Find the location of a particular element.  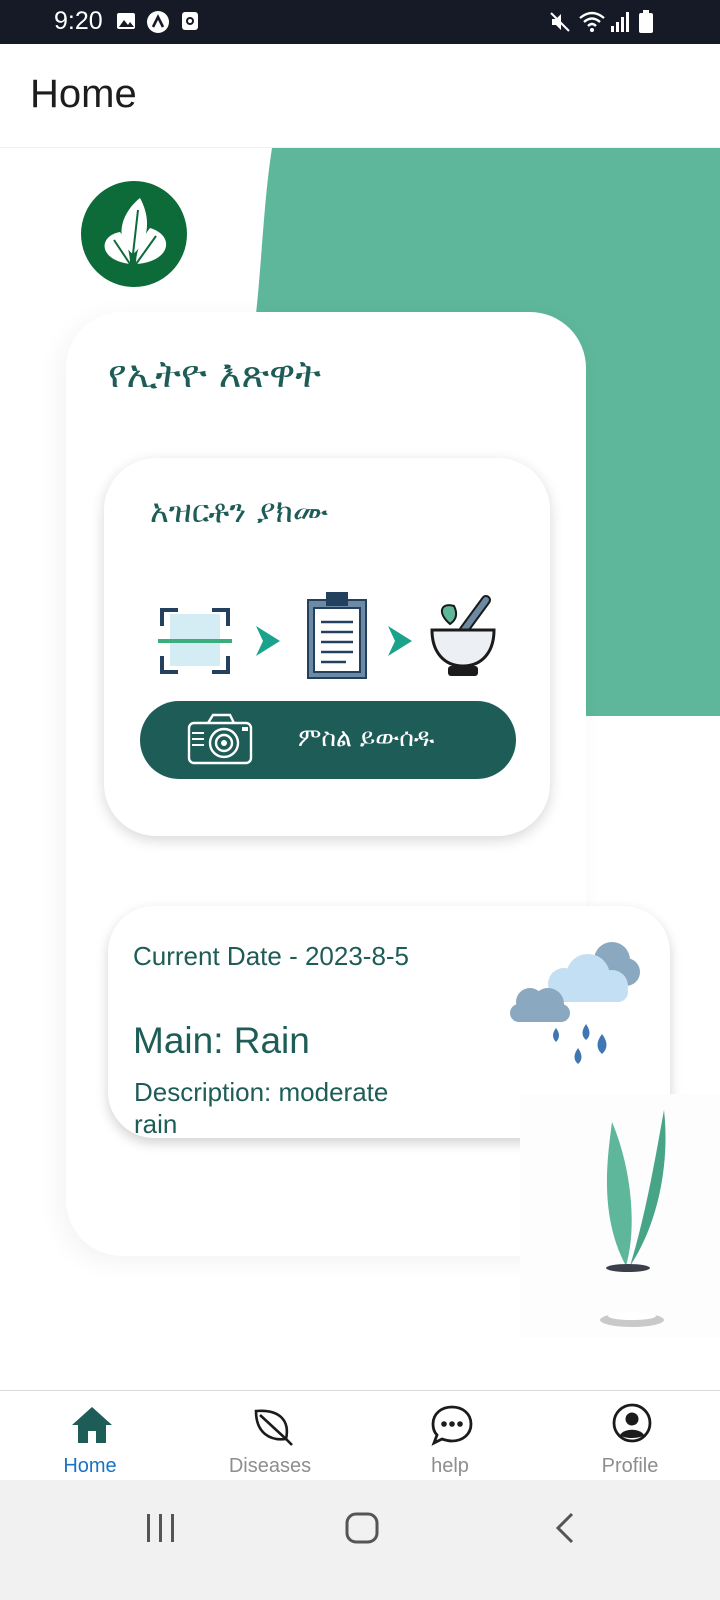

recents-icon is located at coordinates (161, 1530).